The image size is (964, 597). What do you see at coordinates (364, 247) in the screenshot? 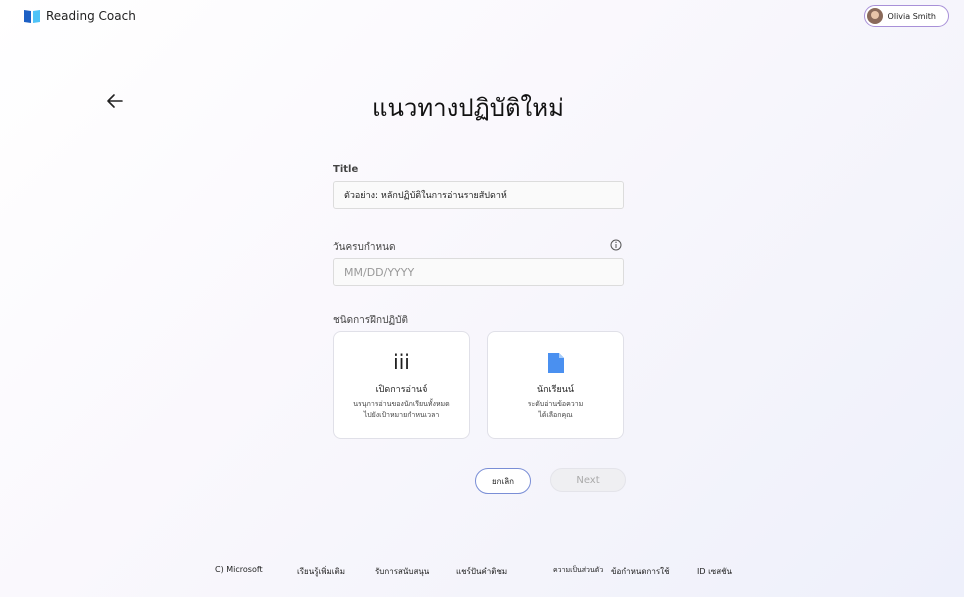
I see `due-date-label: วันครบกำหนด` at bounding box center [364, 247].